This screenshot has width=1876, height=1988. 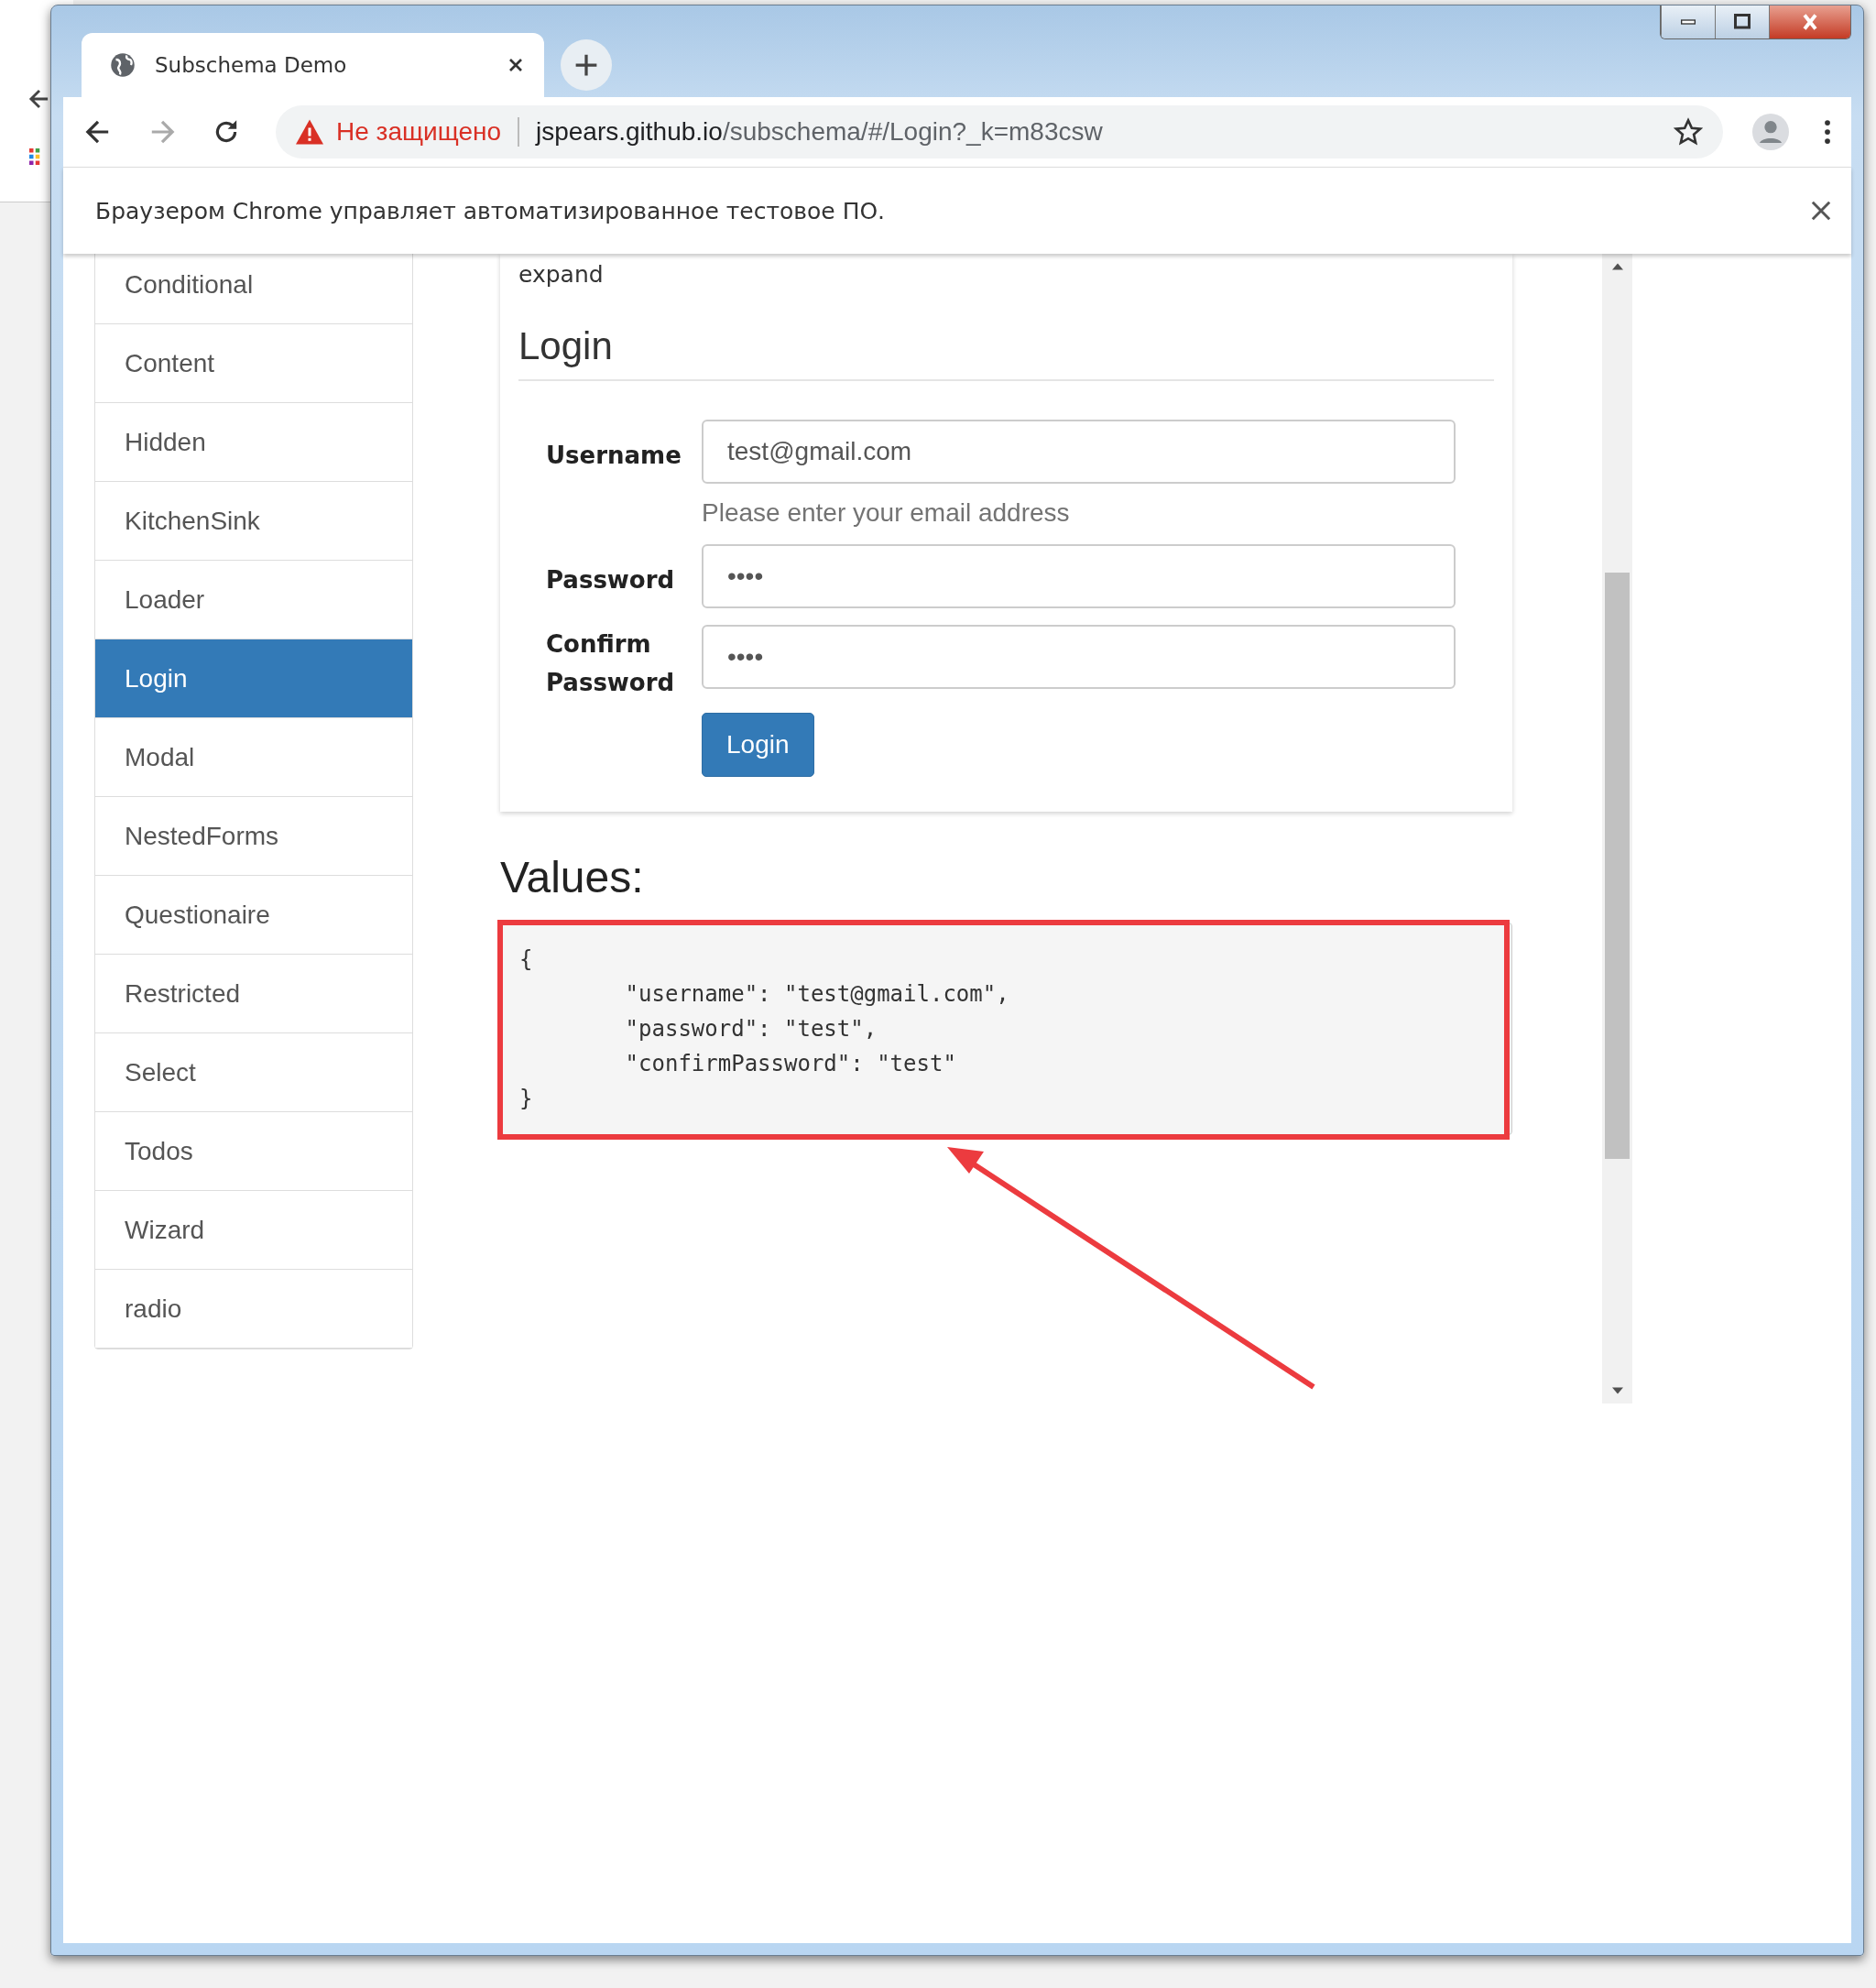 I want to click on maximize-button, so click(x=1742, y=22).